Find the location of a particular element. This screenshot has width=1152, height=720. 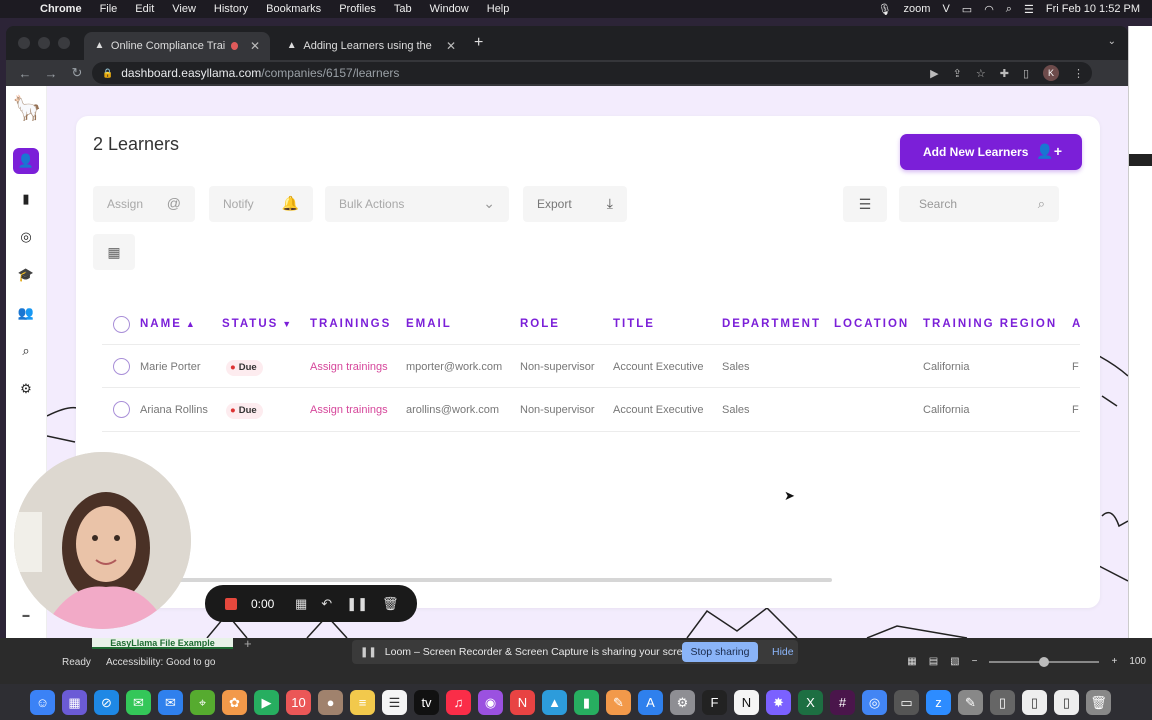

document-icon: ▯ is located at coordinates (1034, 702).